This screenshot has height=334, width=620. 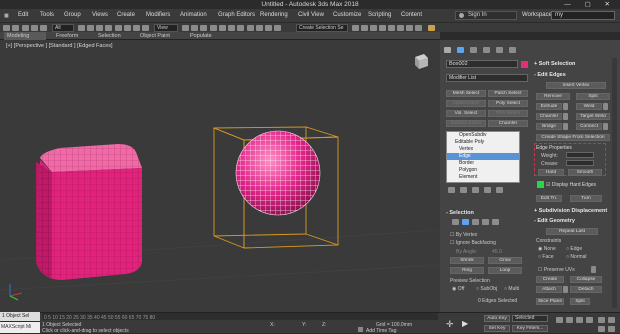 I want to click on maximize-viewport-icon, so click(x=611, y=329).